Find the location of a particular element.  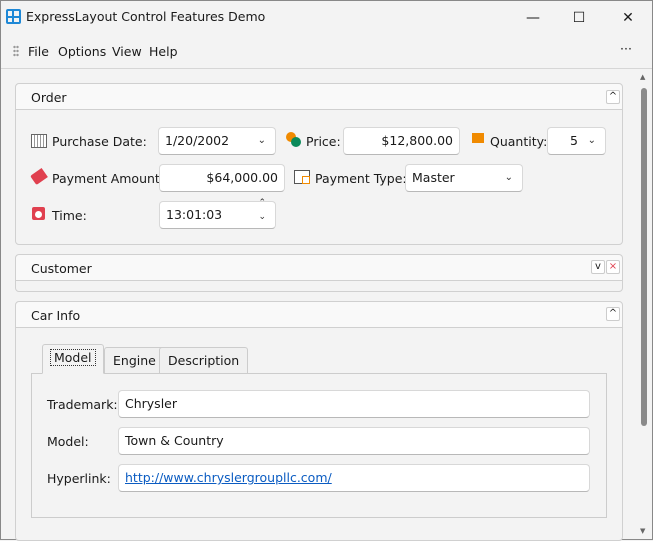

purchase-date-label: Purchase Date: is located at coordinates (99, 141).